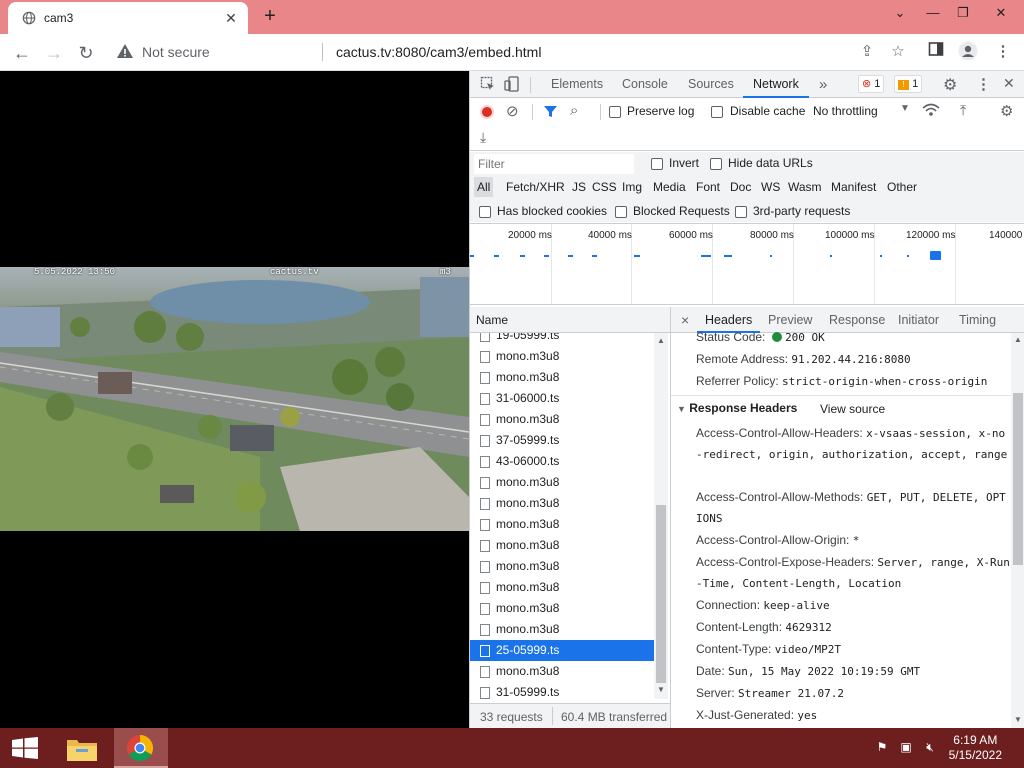 The width and height of the screenshot is (1024, 768). I want to click on star-icon: ☆, so click(898, 52).